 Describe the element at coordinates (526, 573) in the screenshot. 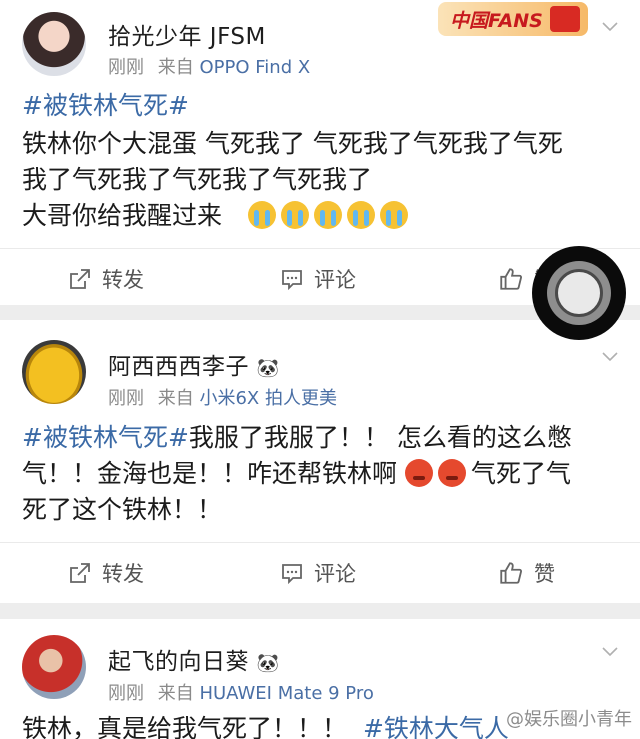

I see `like-button-2: 赞` at that location.